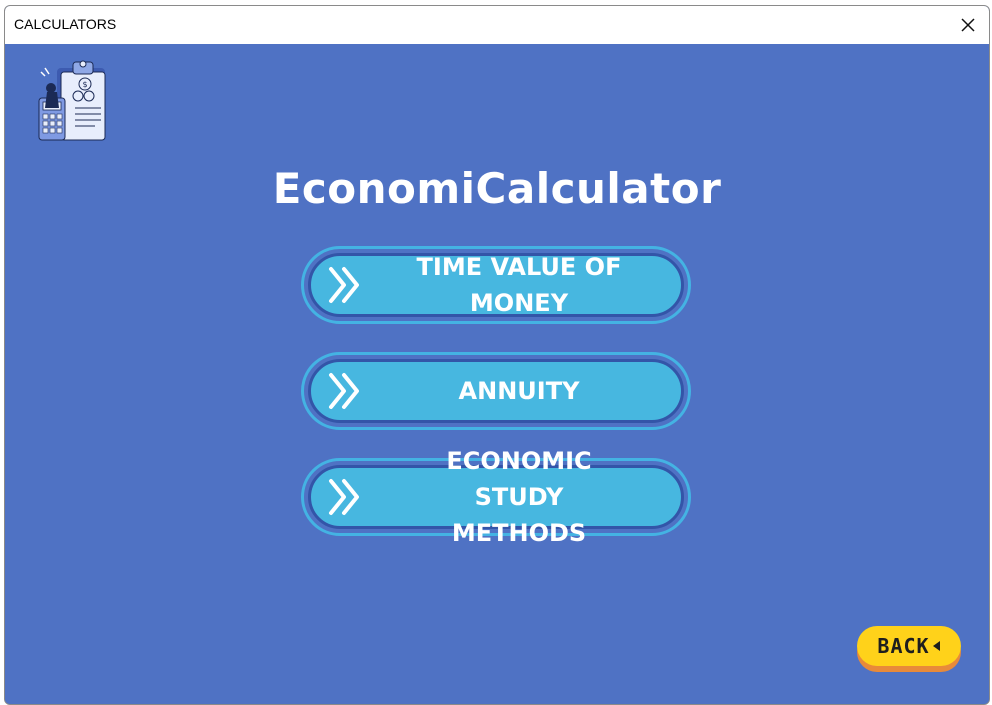 This screenshot has height=705, width=992. What do you see at coordinates (519, 391) in the screenshot?
I see `menu-item-label: ANNUITY` at bounding box center [519, 391].